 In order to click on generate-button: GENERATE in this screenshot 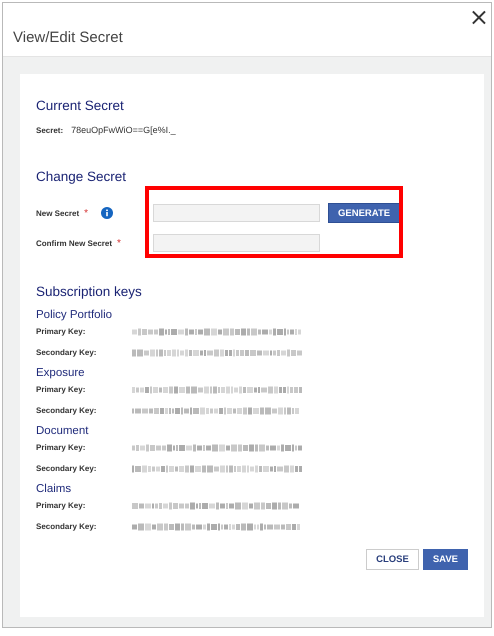, I will do `click(364, 213)`.